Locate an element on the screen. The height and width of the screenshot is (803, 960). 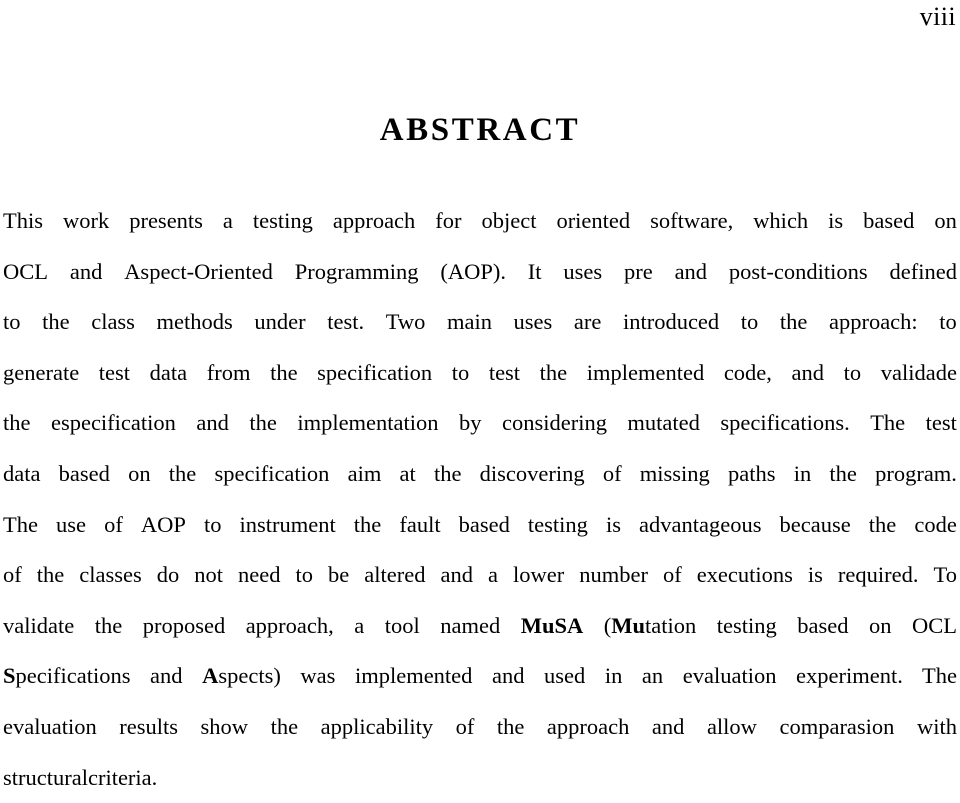
abstract-word: for is located at coordinates (448, 220).